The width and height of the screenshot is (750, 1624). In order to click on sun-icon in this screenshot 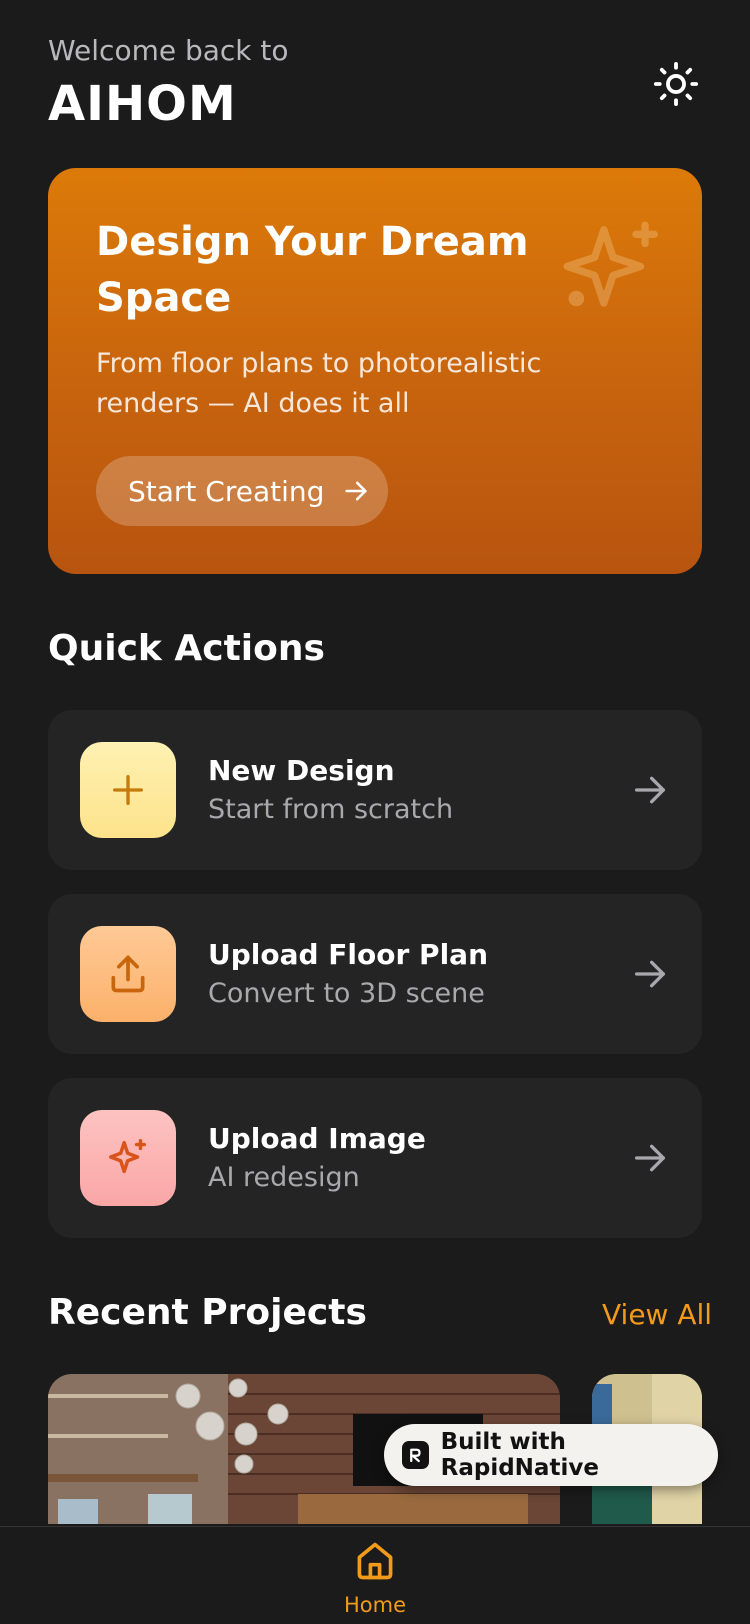, I will do `click(676, 84)`.